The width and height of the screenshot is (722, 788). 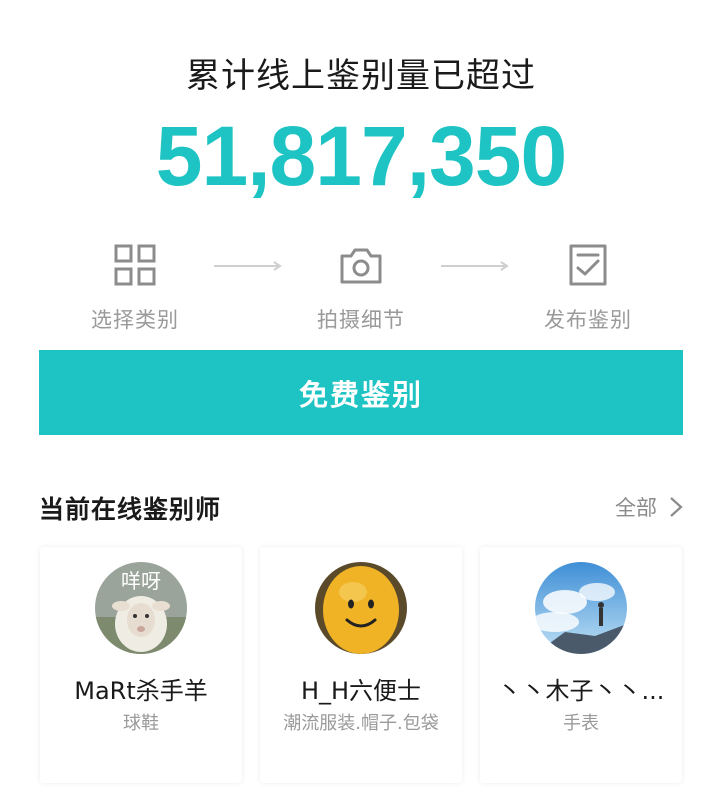 What do you see at coordinates (361, 723) in the screenshot?
I see `appraiser-category: 潮流服装.帽子.包袋` at bounding box center [361, 723].